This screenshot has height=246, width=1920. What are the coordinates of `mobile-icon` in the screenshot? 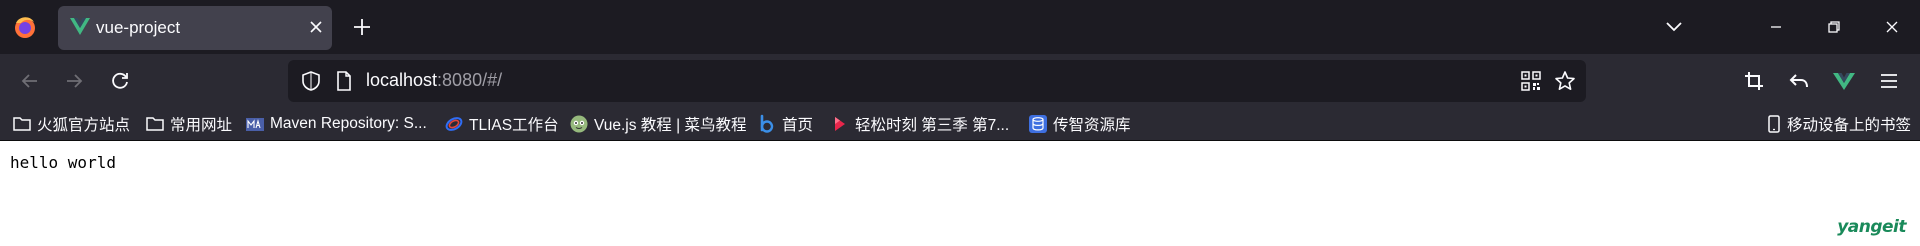 It's located at (1774, 124).